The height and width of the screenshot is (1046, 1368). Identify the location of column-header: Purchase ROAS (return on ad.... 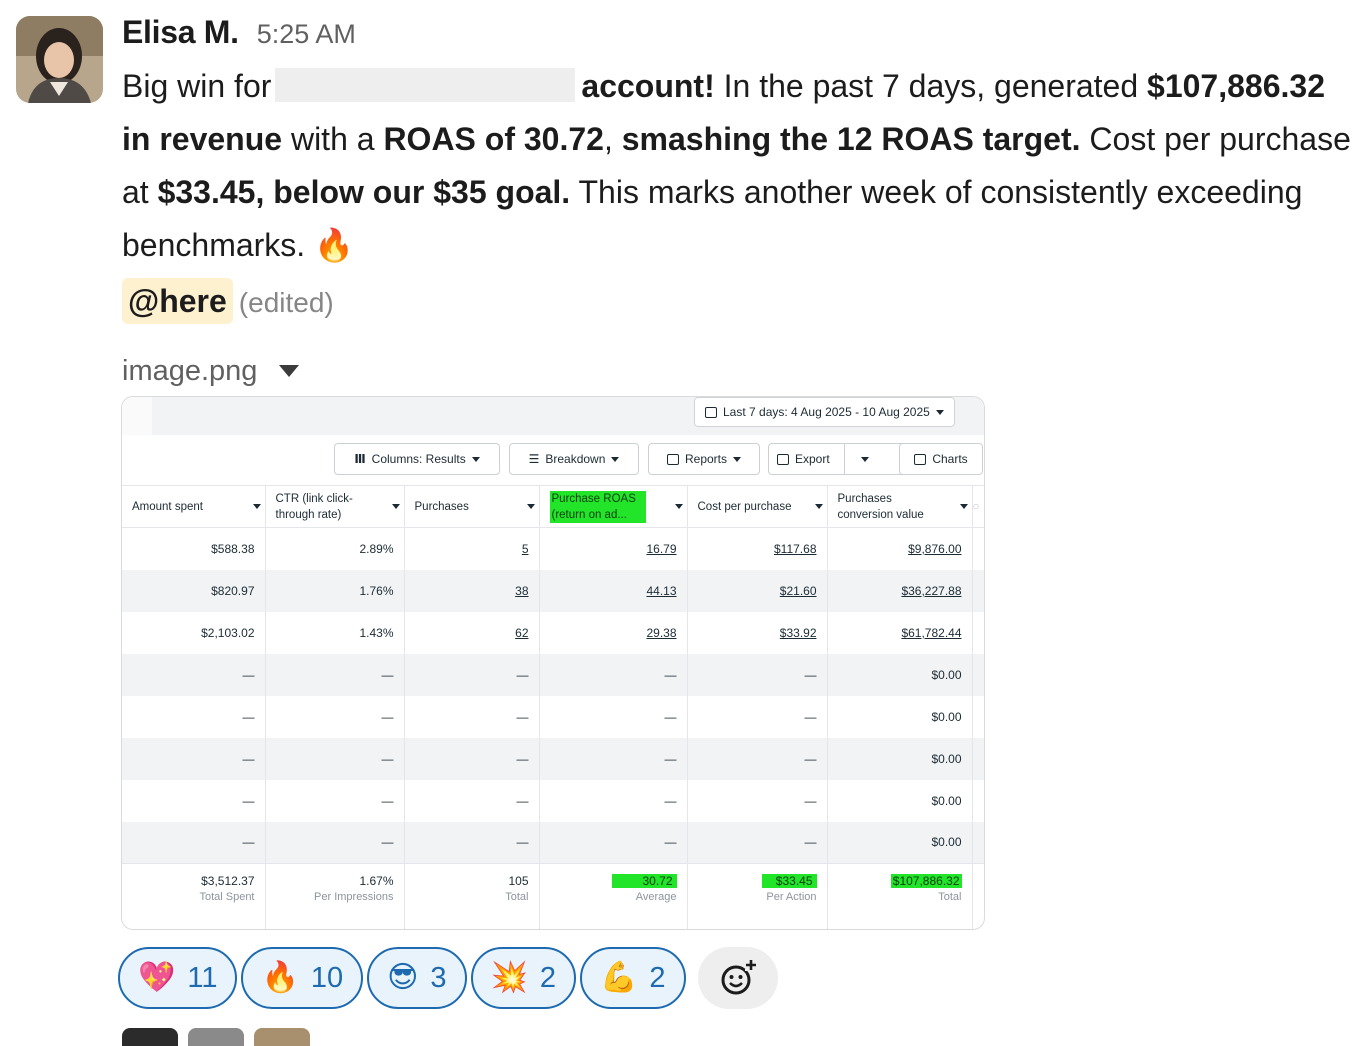
(613, 506).